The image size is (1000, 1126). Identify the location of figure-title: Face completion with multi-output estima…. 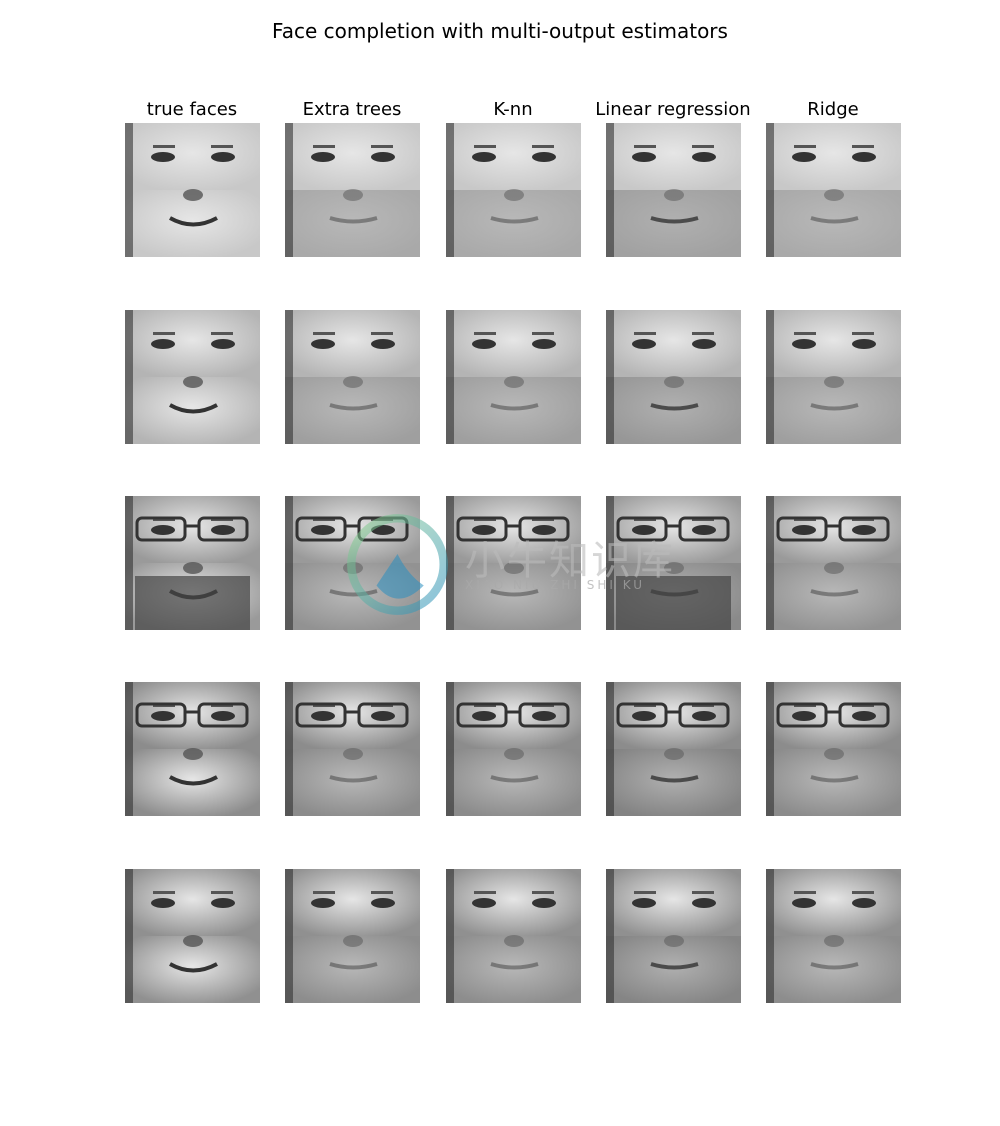
(500, 31).